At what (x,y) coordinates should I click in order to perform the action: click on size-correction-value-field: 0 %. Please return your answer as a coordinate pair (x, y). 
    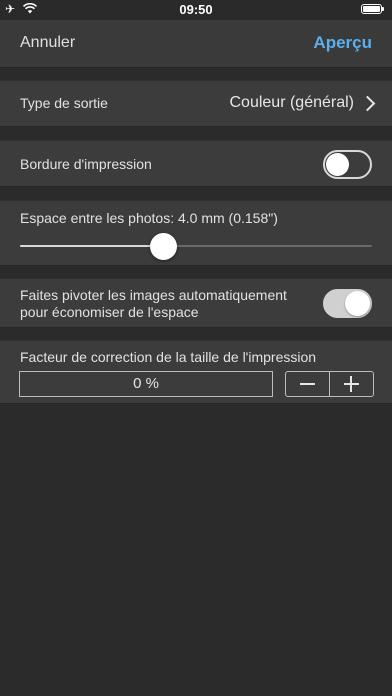
    Looking at the image, I should click on (146, 384).